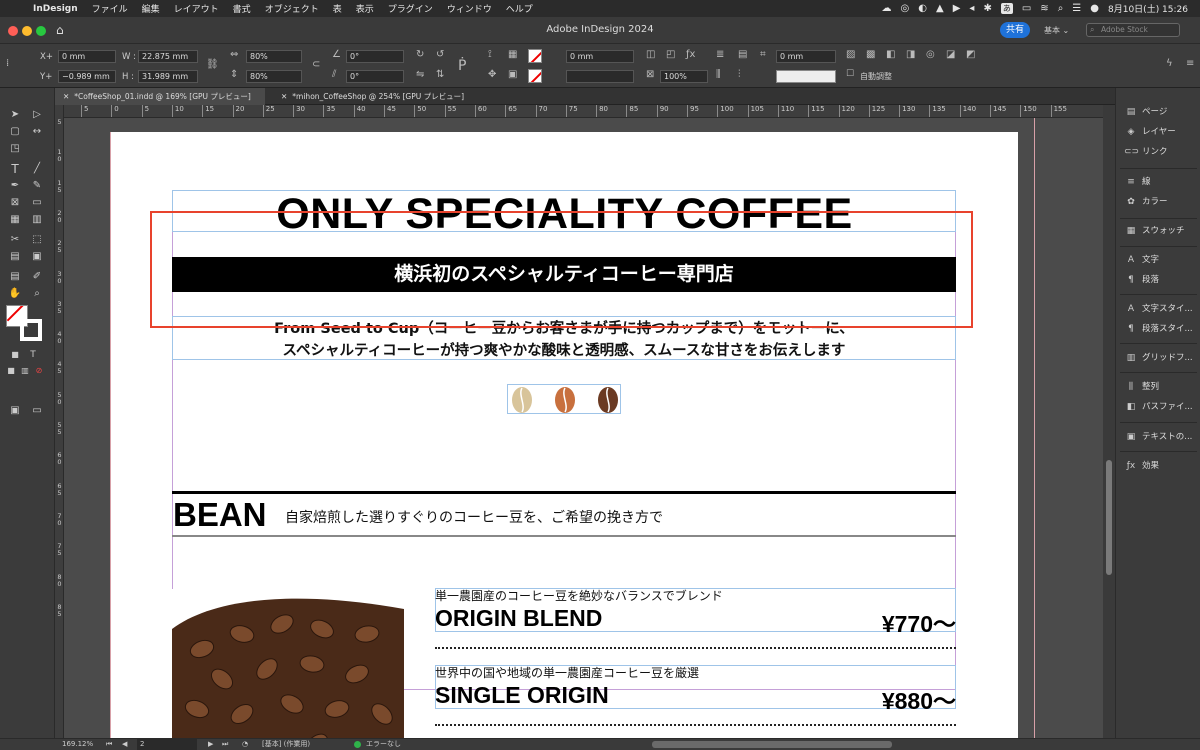 This screenshot has width=1200, height=750. What do you see at coordinates (469, 8) in the screenshot?
I see `menu-window: ウィンドウ` at bounding box center [469, 8].